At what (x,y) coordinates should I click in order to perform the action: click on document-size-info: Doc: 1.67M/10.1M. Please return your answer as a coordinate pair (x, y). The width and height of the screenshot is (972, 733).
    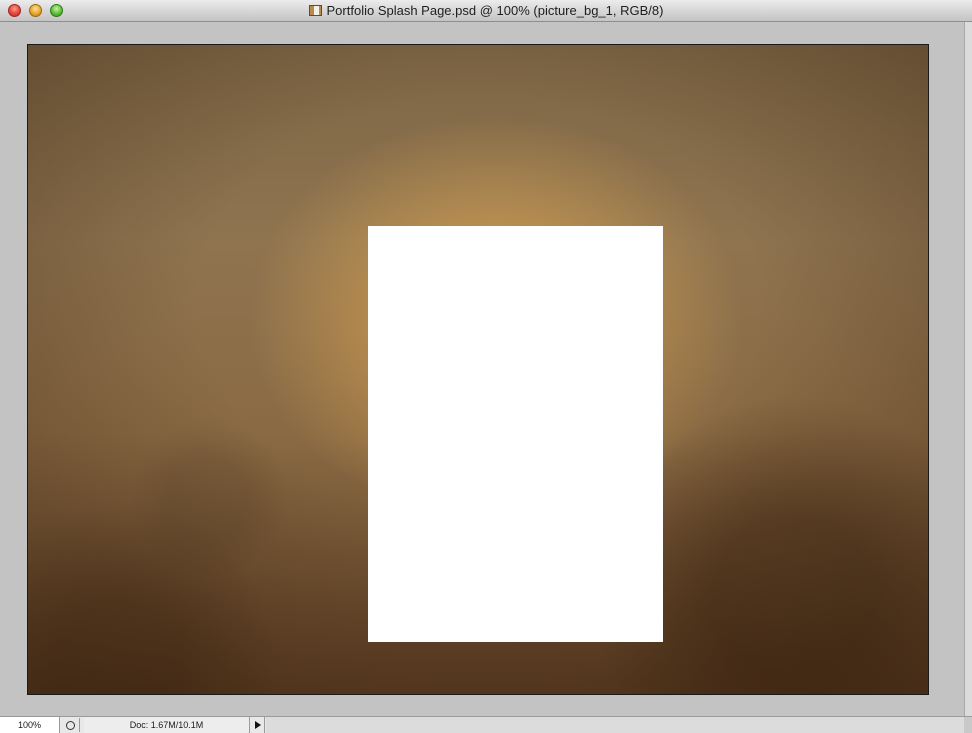
    Looking at the image, I should click on (167, 725).